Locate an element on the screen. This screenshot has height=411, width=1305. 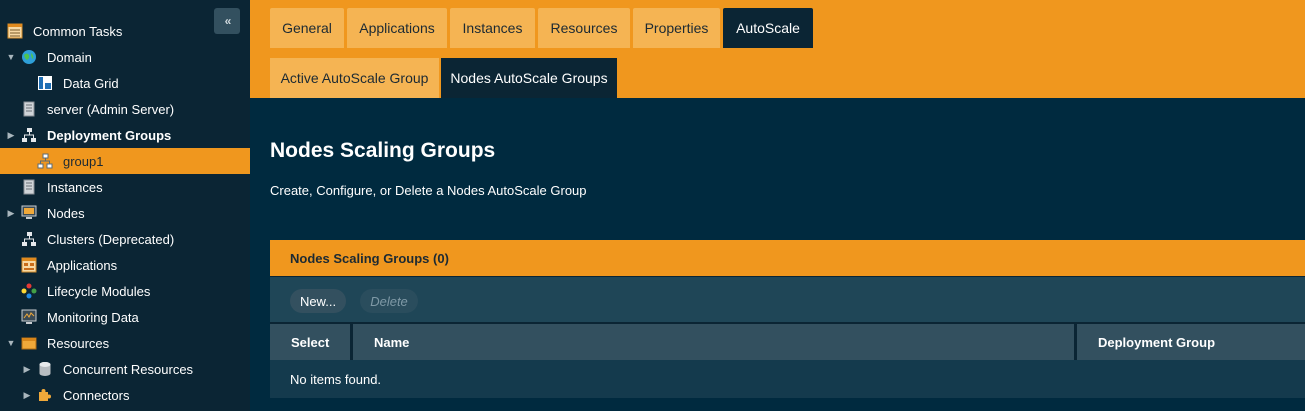
sidebar-item-group1: group1 is located at coordinates (125, 161).